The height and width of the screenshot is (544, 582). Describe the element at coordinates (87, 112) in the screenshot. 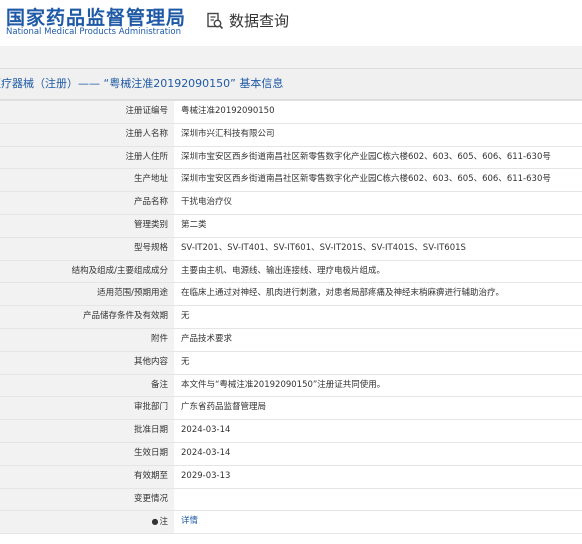

I see `detail-row-label: 注册证编号` at that location.